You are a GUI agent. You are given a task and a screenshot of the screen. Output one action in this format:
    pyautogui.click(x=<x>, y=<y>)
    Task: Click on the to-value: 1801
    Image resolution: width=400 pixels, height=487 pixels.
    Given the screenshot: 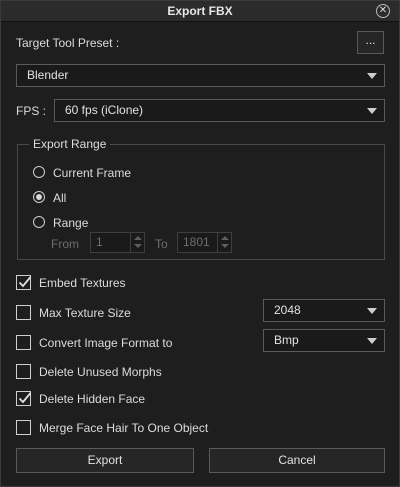 What is the action you would take?
    pyautogui.click(x=196, y=242)
    